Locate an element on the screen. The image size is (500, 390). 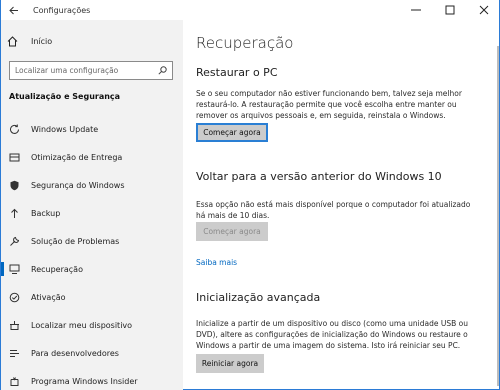
sidebar-item-developers: Para desenvolvedores is located at coordinates (92, 353).